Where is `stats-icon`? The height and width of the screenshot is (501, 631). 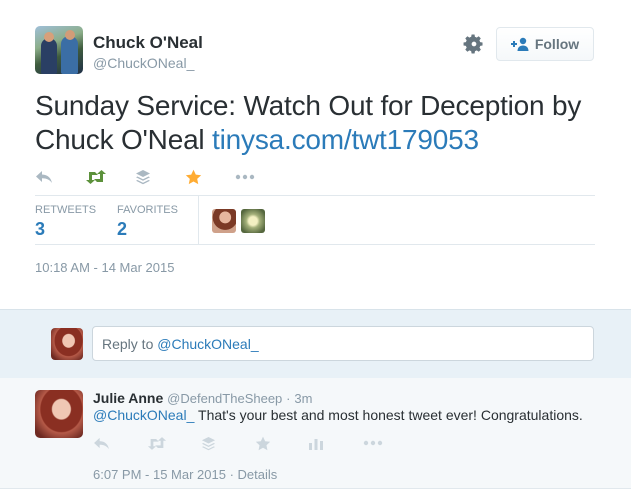
stats-icon is located at coordinates (316, 444).